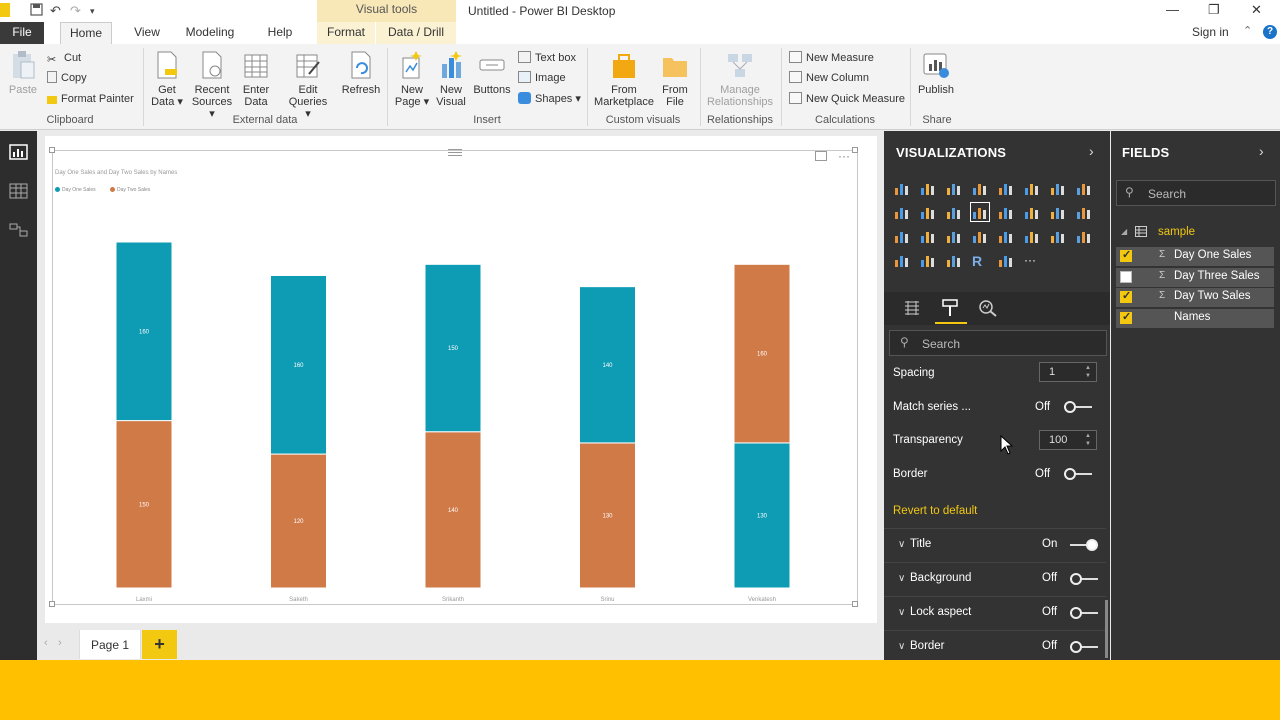 This screenshot has height=720, width=1280. I want to click on undo-icon: ↶, so click(55, 11).